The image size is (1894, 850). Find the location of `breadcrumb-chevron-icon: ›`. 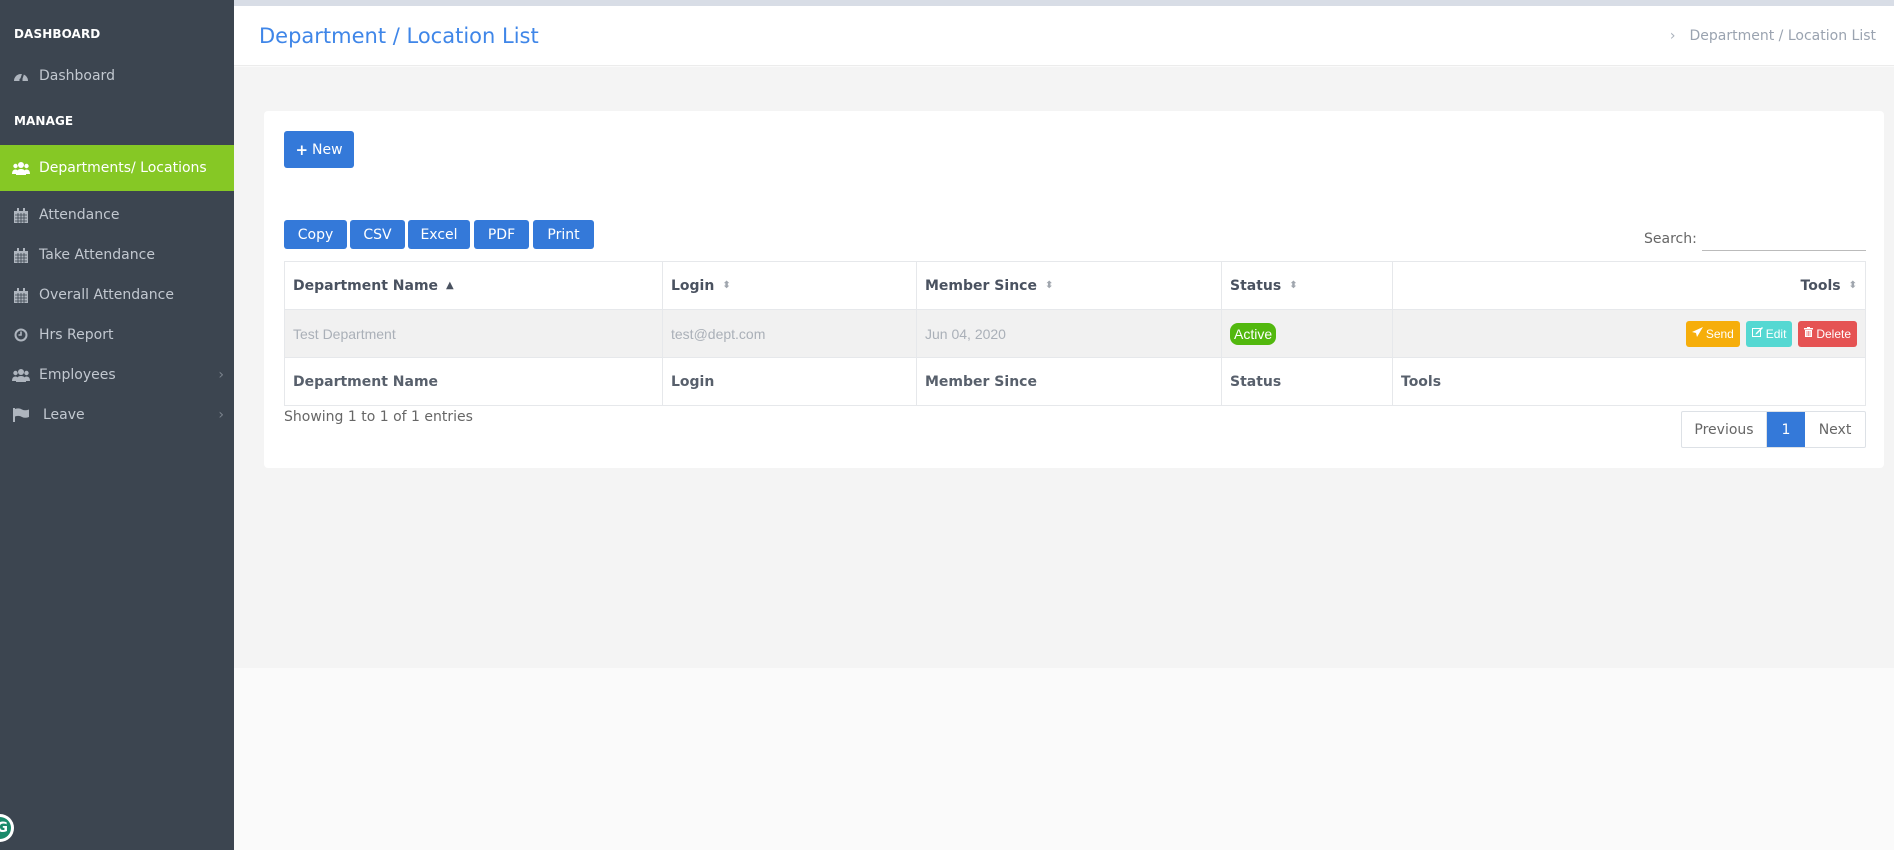

breadcrumb-chevron-icon: › is located at coordinates (1672, 36).